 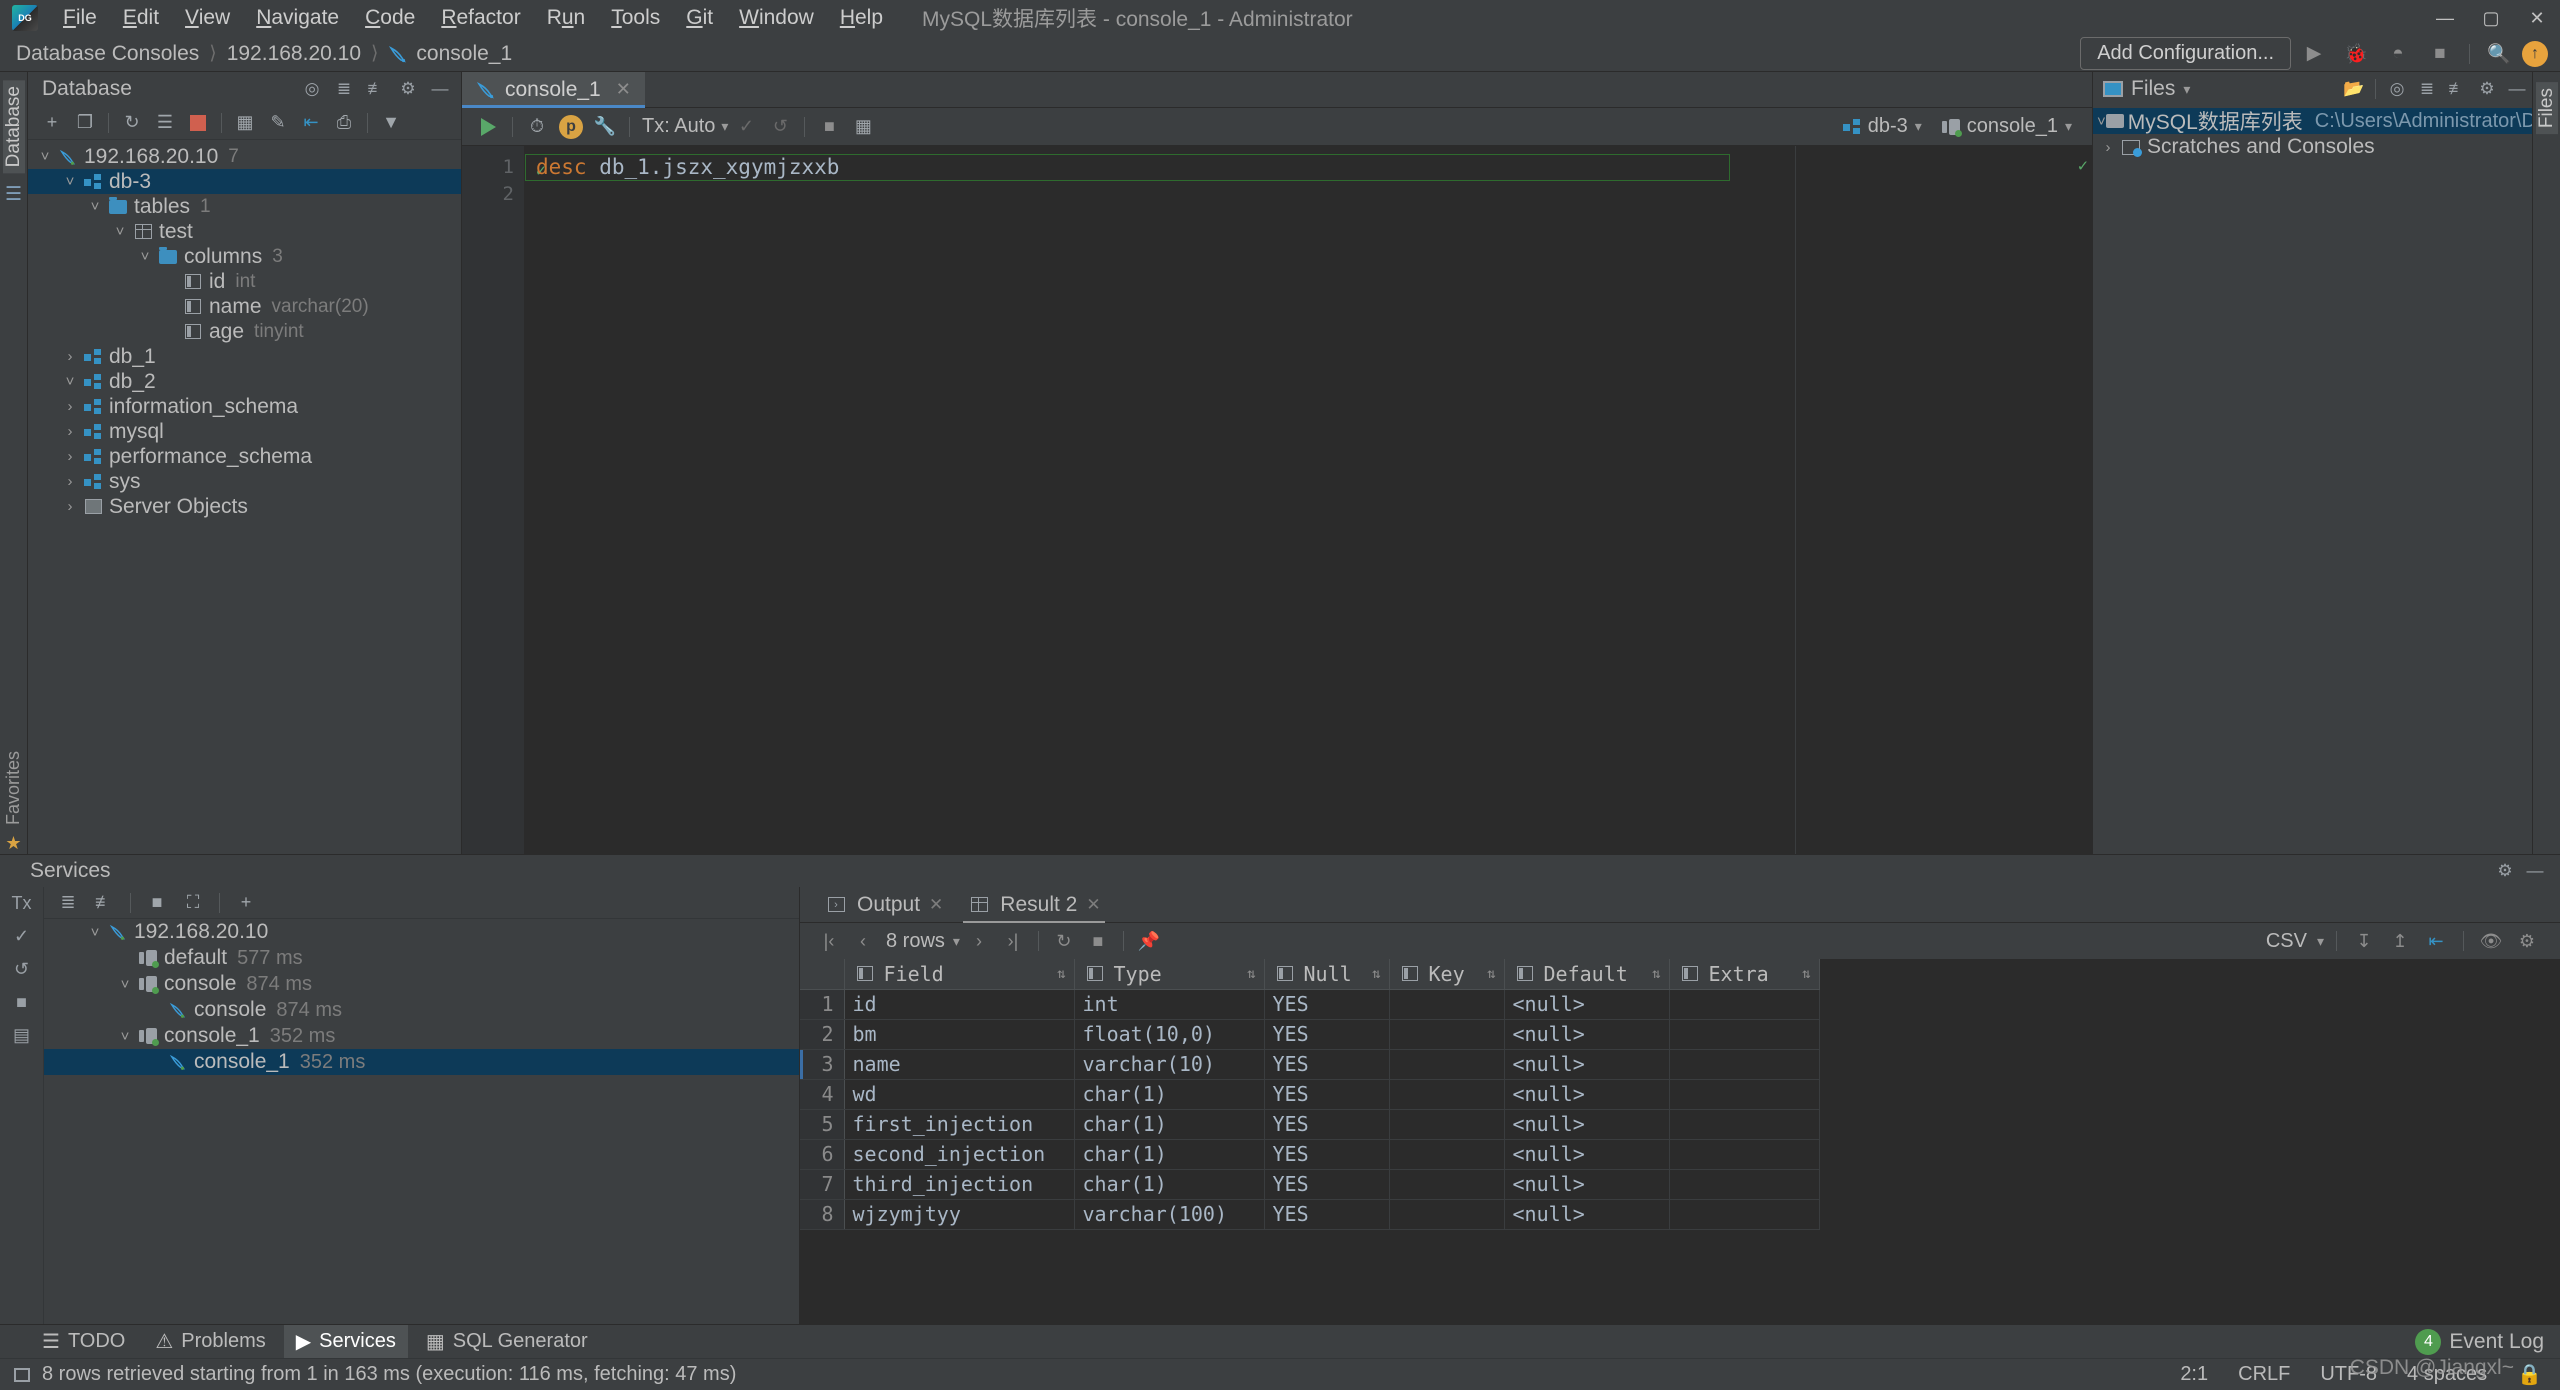 What do you see at coordinates (2354, 89) in the screenshot?
I see `open-folder-icon: 📂` at bounding box center [2354, 89].